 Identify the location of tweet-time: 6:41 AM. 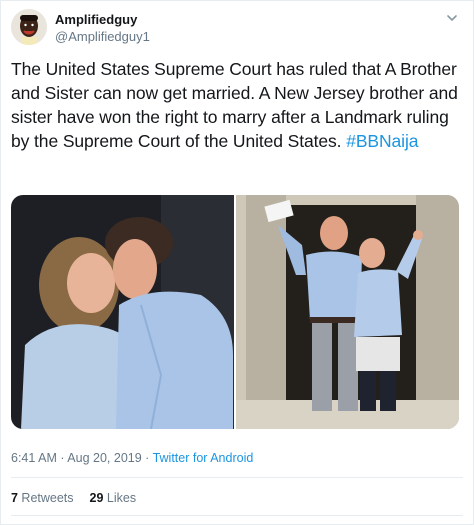
(34, 458).